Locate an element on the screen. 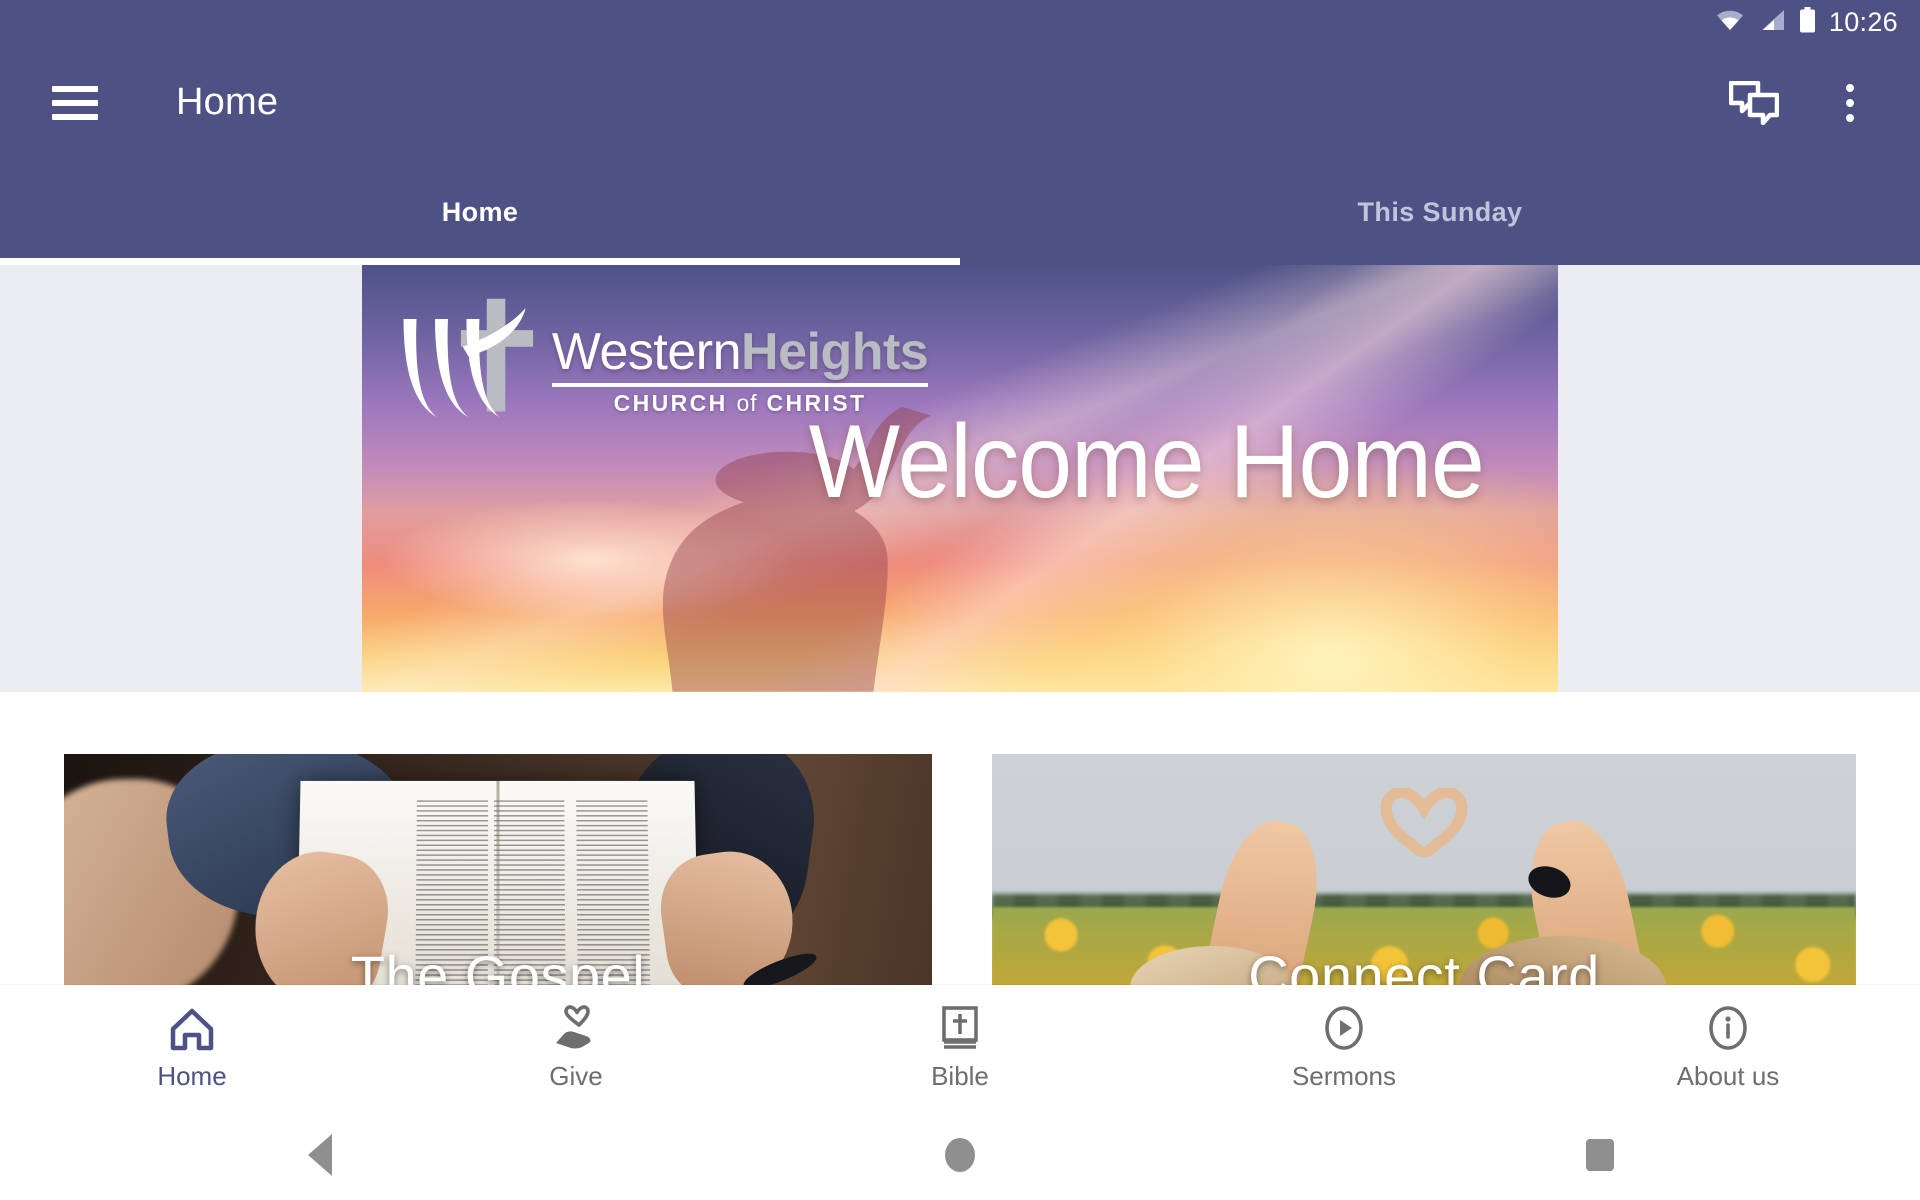 This screenshot has height=1200, width=1920. logo-divider is located at coordinates (740, 384).